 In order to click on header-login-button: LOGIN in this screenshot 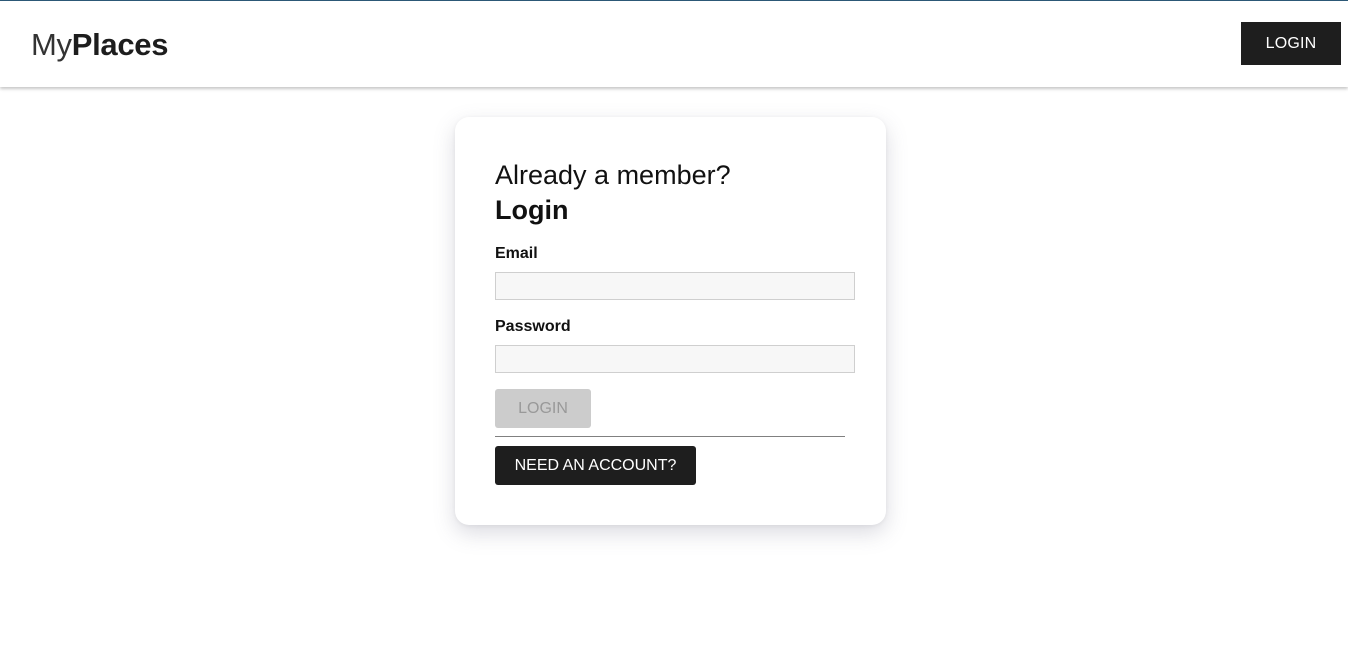, I will do `click(1291, 43)`.